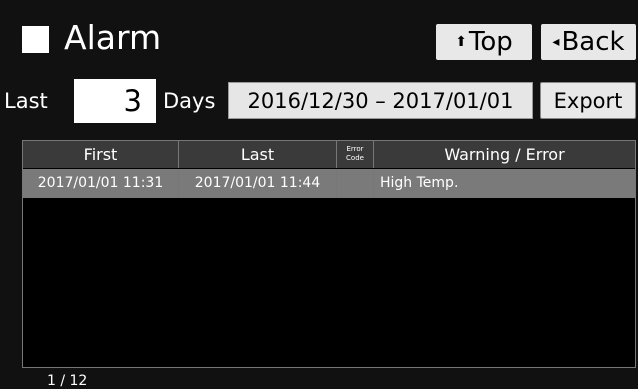 The width and height of the screenshot is (638, 389). What do you see at coordinates (556, 42) in the screenshot?
I see `left-triangle-icon: ◂` at bounding box center [556, 42].